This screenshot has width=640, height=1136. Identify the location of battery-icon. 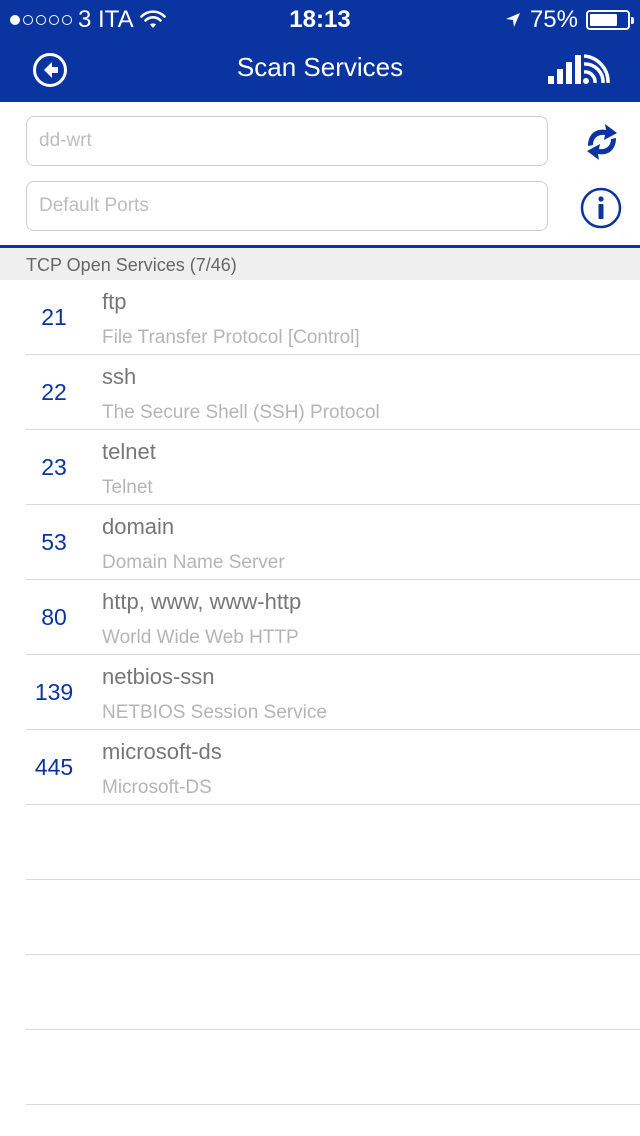
(610, 20).